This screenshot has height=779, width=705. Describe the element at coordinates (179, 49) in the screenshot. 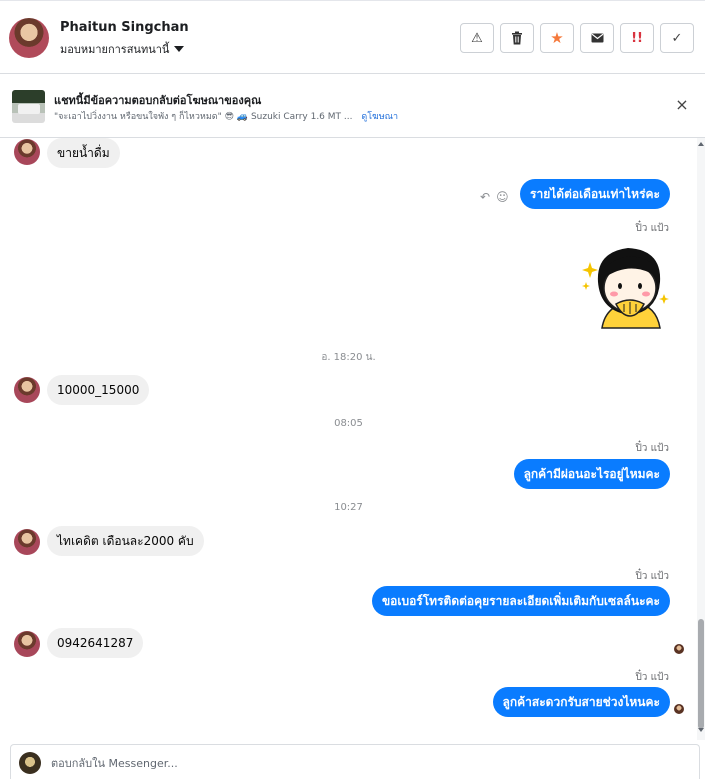

I see `caret-down-icon` at that location.